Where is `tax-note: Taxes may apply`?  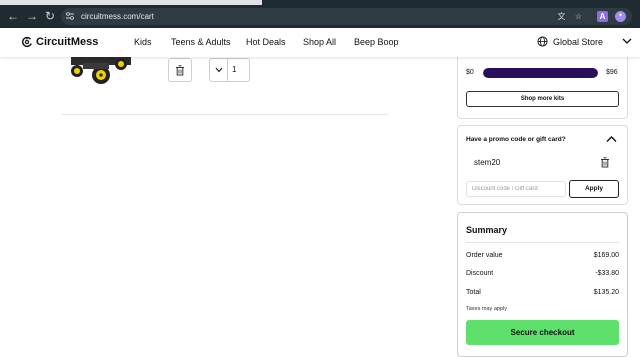 tax-note: Taxes may apply is located at coordinates (486, 309).